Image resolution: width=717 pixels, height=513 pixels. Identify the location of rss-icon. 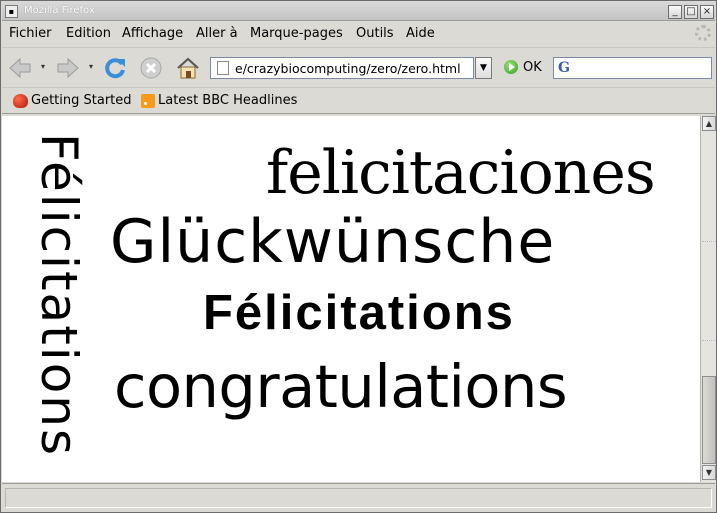
(148, 100).